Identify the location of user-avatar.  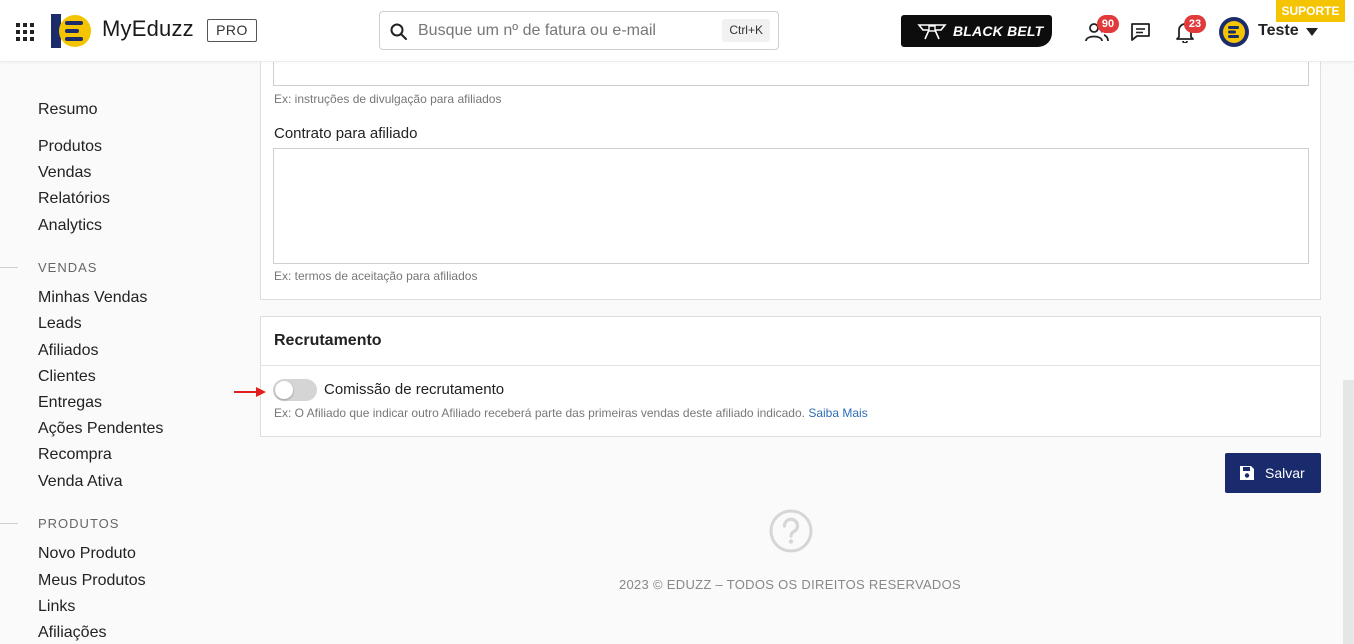
(1234, 32).